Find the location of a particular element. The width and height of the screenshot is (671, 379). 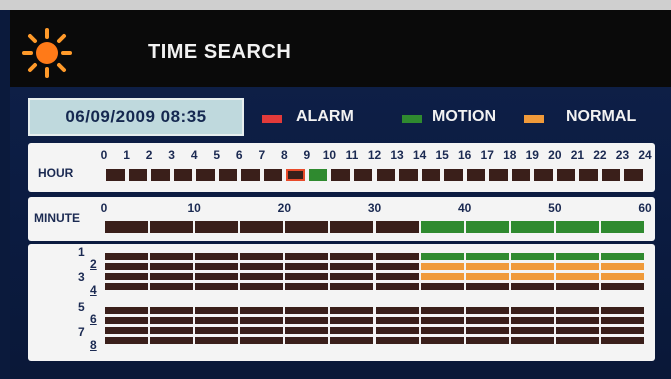

datetime-field: 06/09/2009 08:35 is located at coordinates (136, 117).